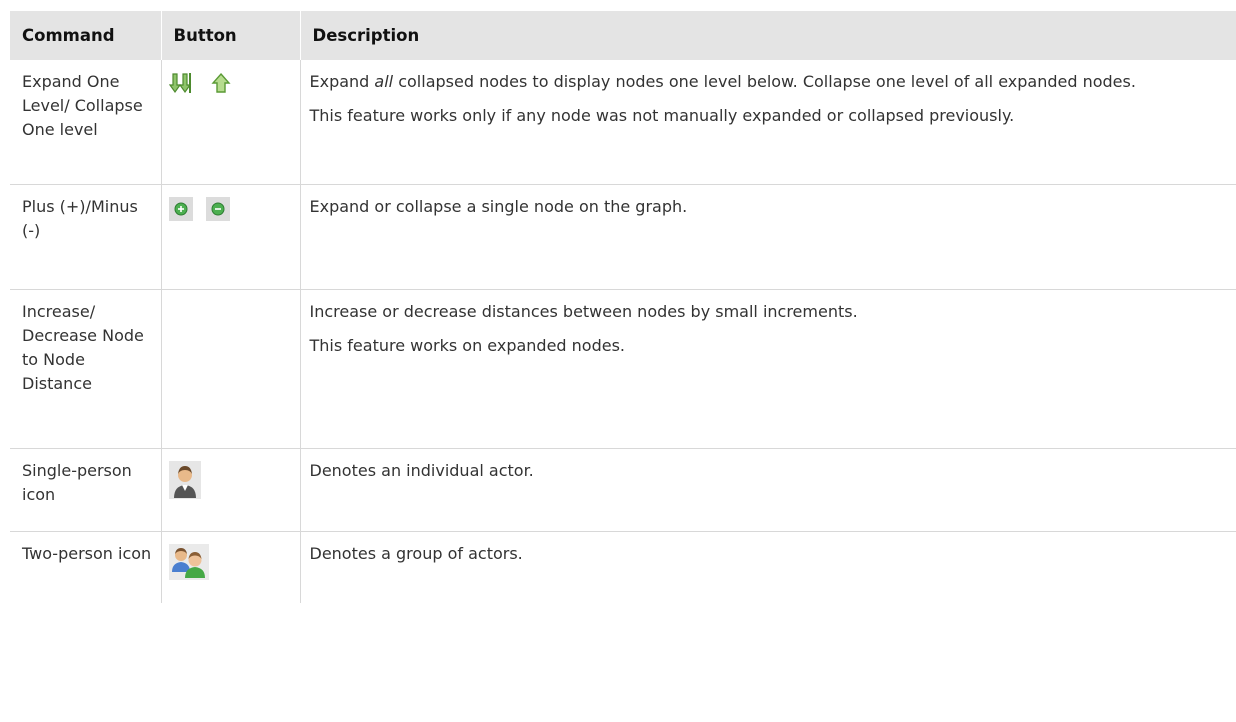 Image resolution: width=1236 pixels, height=722 pixels. Describe the element at coordinates (86, 567) in the screenshot. I see `command-cell: Two-person icon` at that location.